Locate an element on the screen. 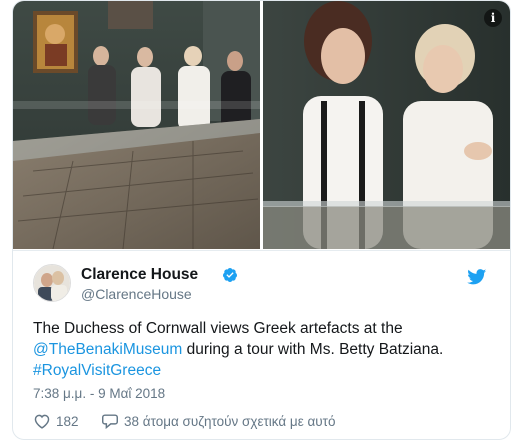 The width and height of the screenshot is (524, 448). avatar is located at coordinates (52, 283).